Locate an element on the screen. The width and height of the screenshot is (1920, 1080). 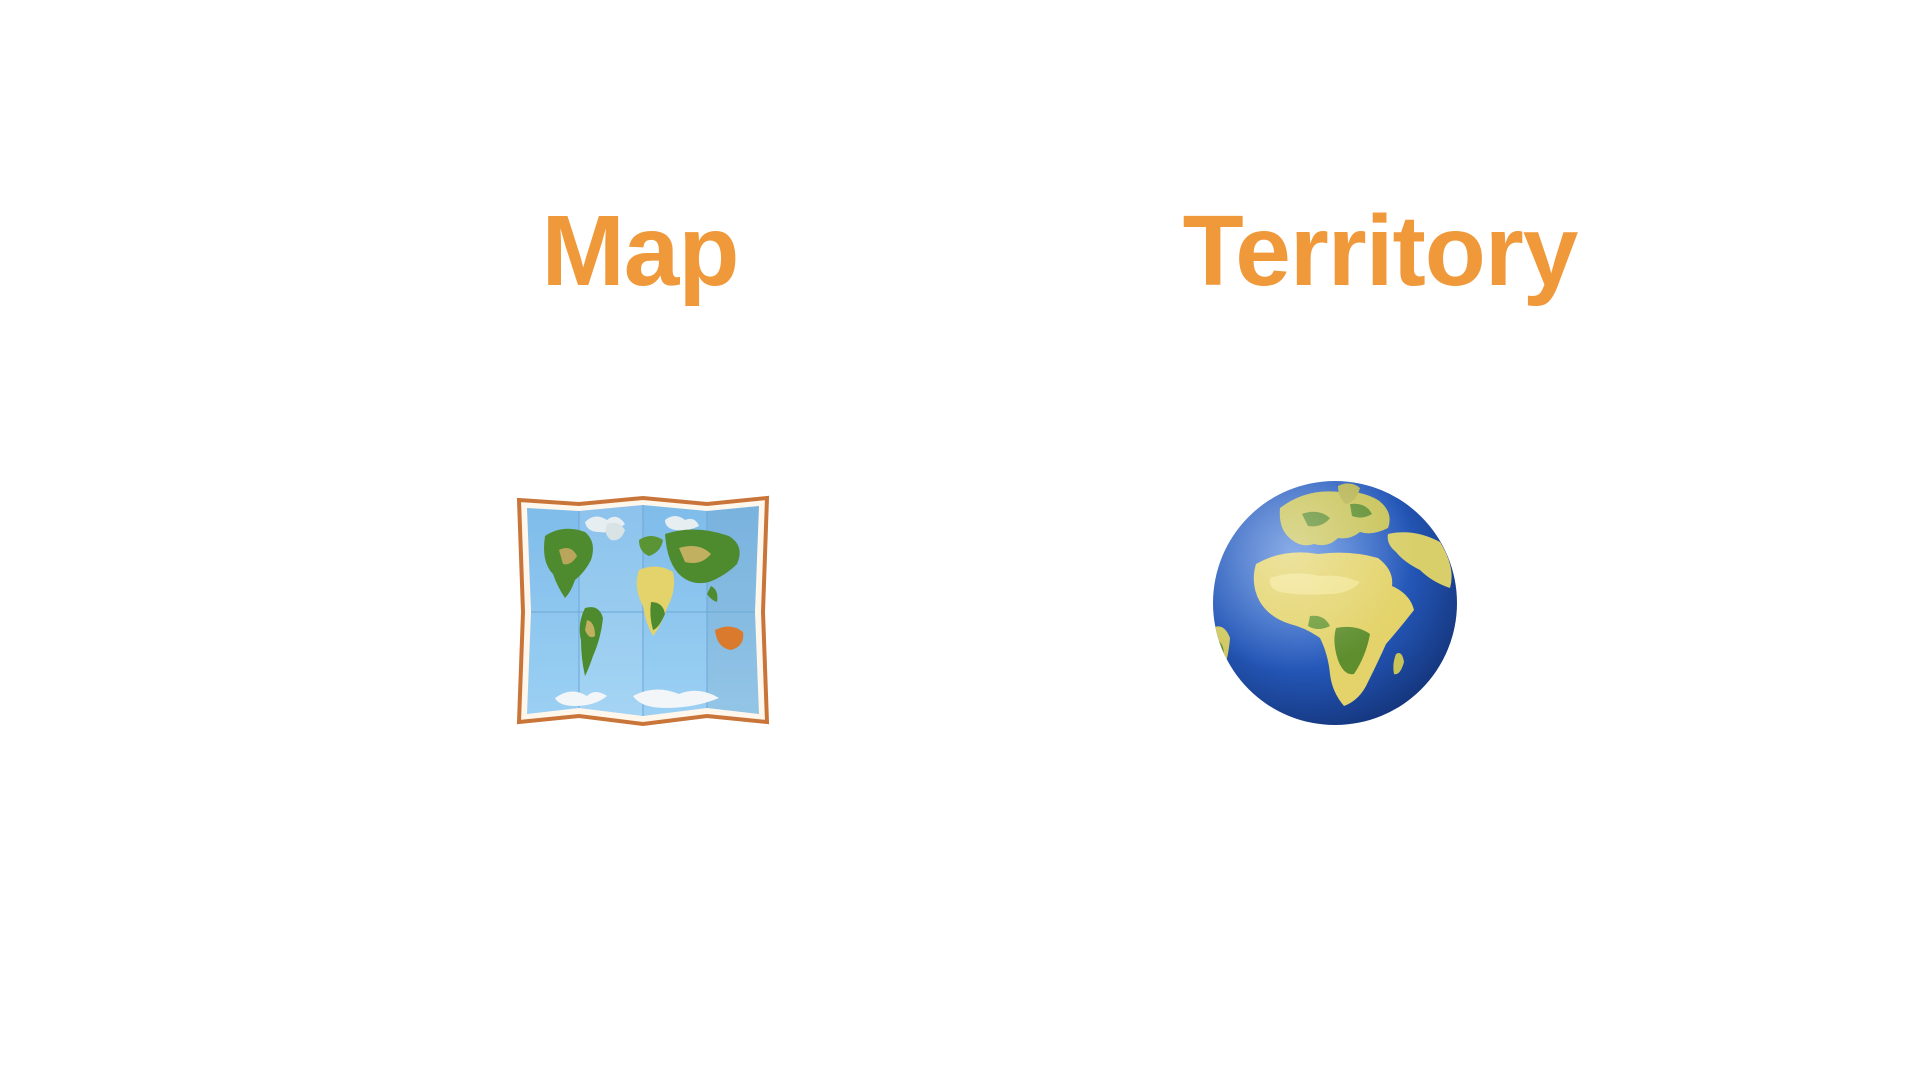
world-map-icon is located at coordinates (642, 610).